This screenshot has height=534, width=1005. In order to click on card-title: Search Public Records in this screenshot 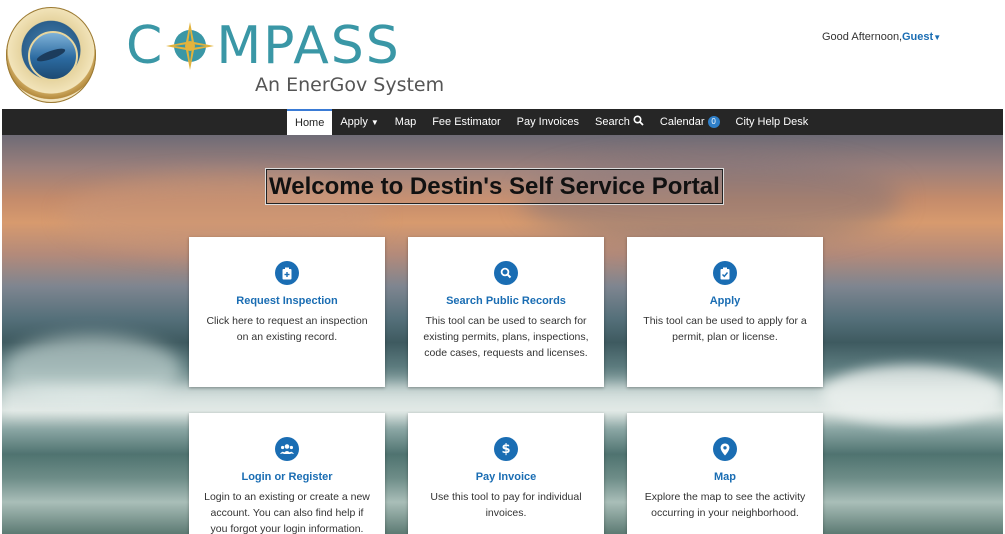, I will do `click(506, 301)`.